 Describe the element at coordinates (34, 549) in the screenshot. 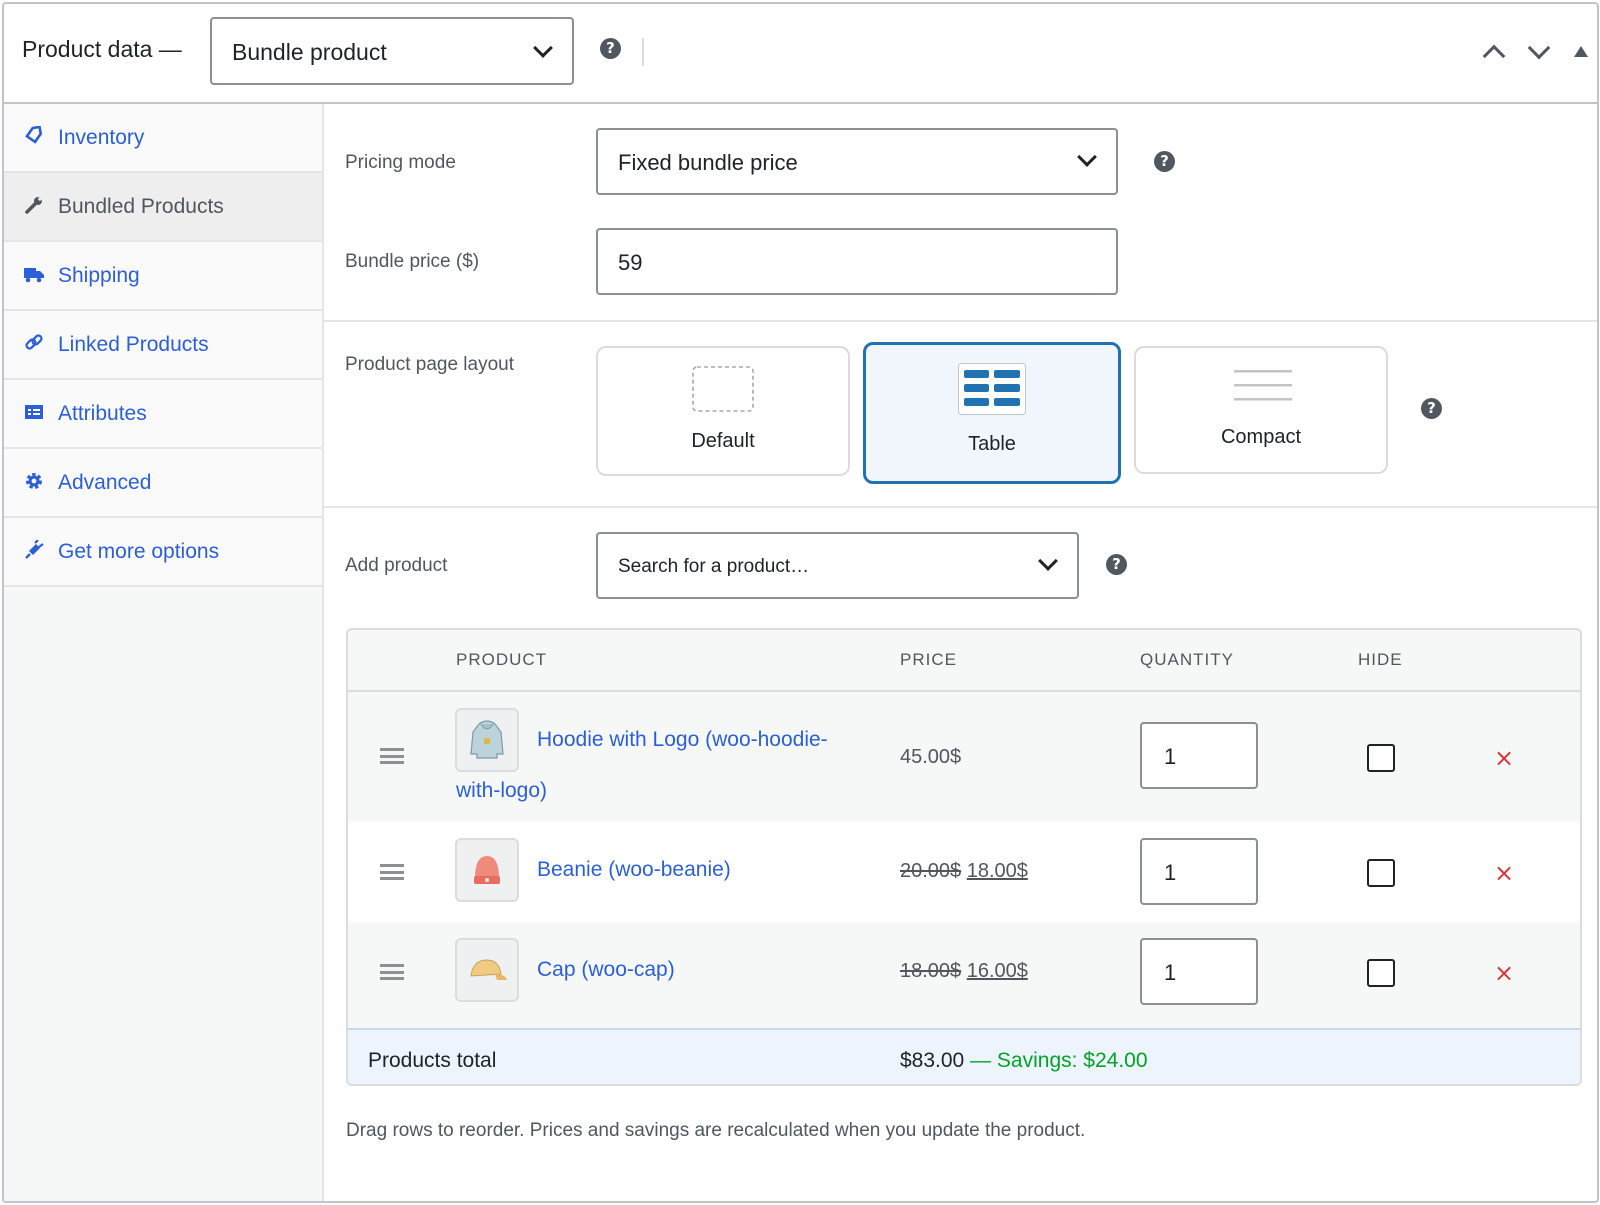

I see `plugin-icon` at that location.